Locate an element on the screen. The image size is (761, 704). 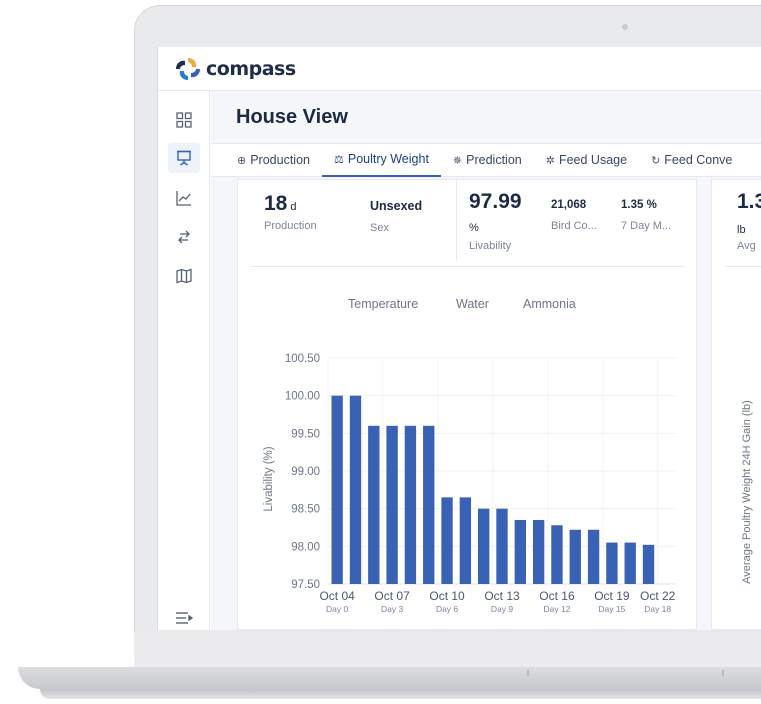
x-tick-sublabel: Day 0 is located at coordinates (337, 609).